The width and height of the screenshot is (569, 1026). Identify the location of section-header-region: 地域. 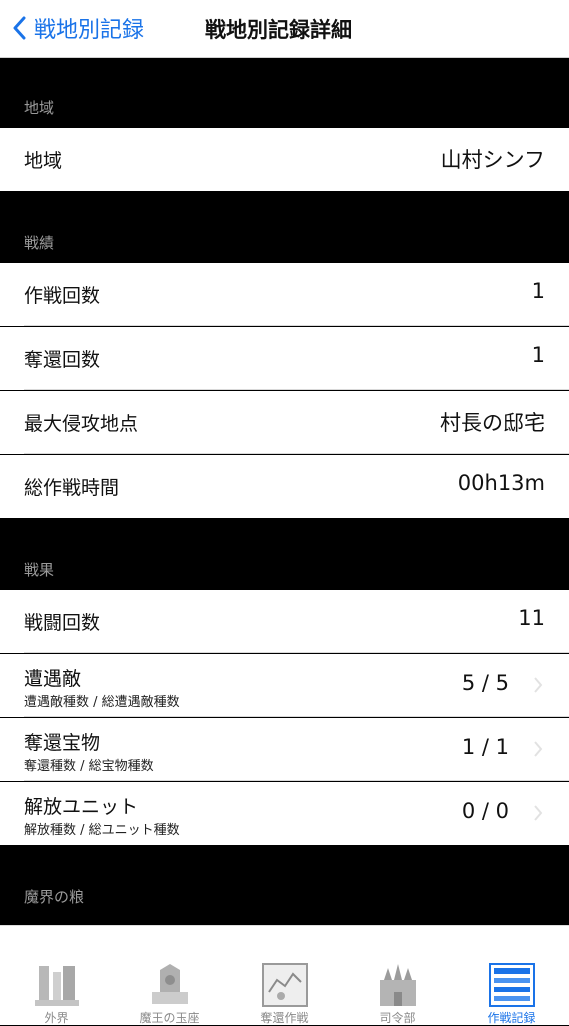
(284, 93).